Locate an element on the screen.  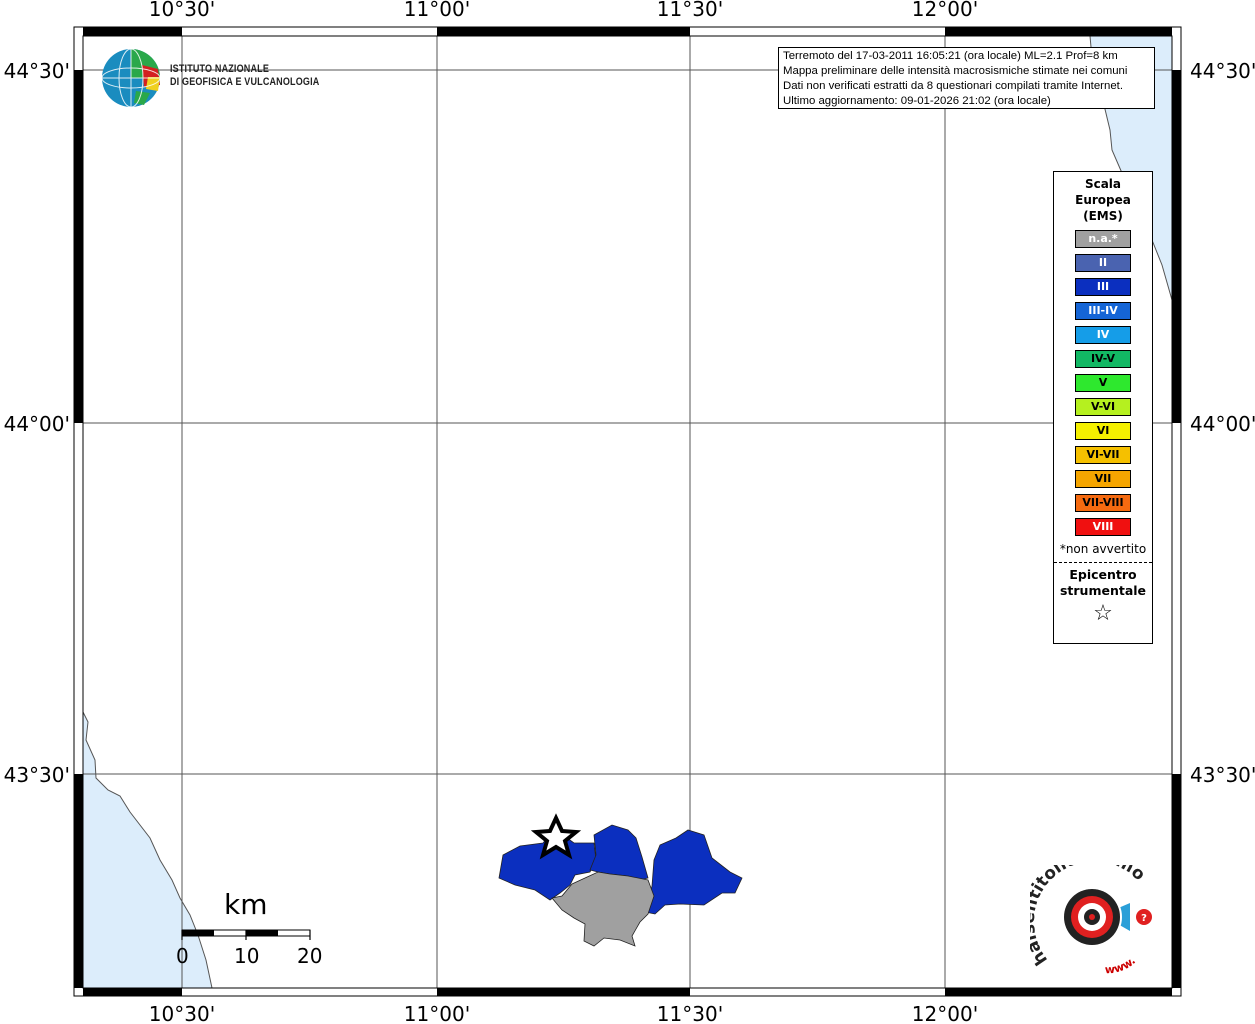
legend-swatch-vi-vii: VI-VII is located at coordinates (1103, 455).